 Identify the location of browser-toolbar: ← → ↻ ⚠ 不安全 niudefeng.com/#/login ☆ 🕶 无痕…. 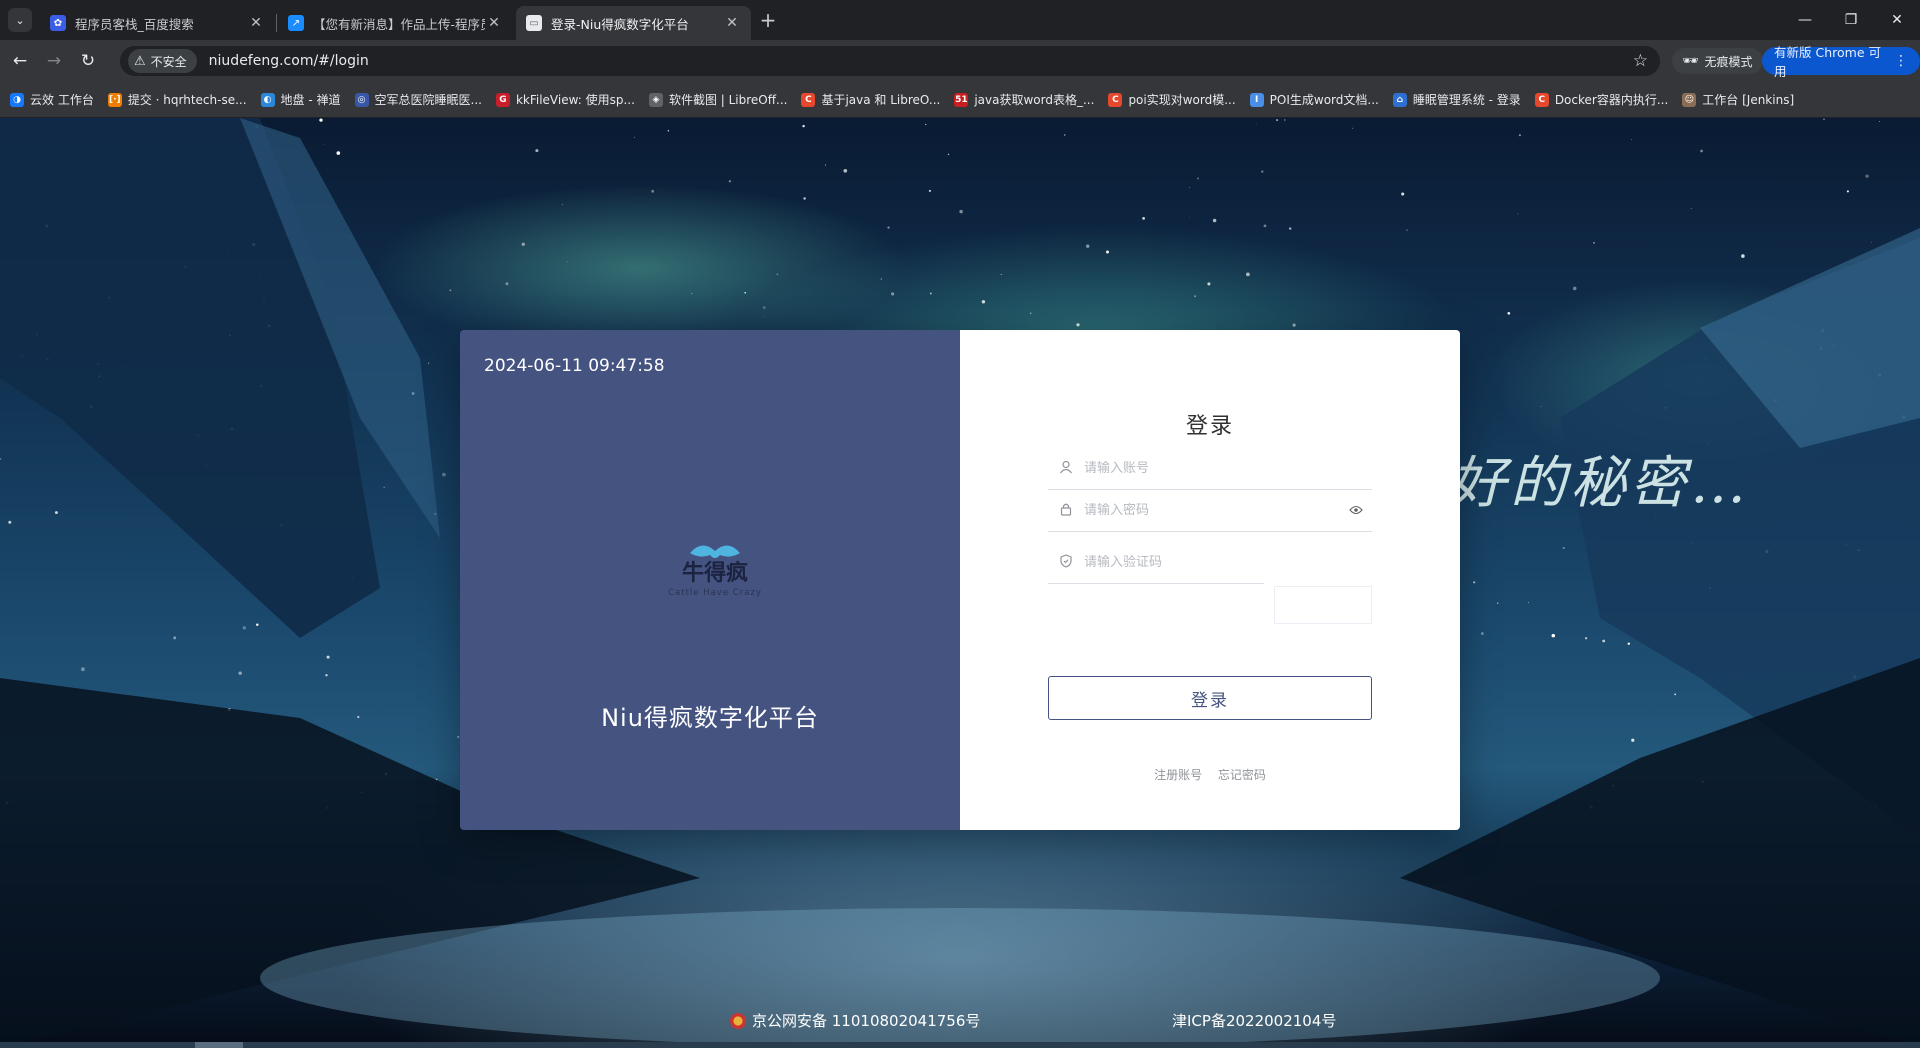
(960, 61).